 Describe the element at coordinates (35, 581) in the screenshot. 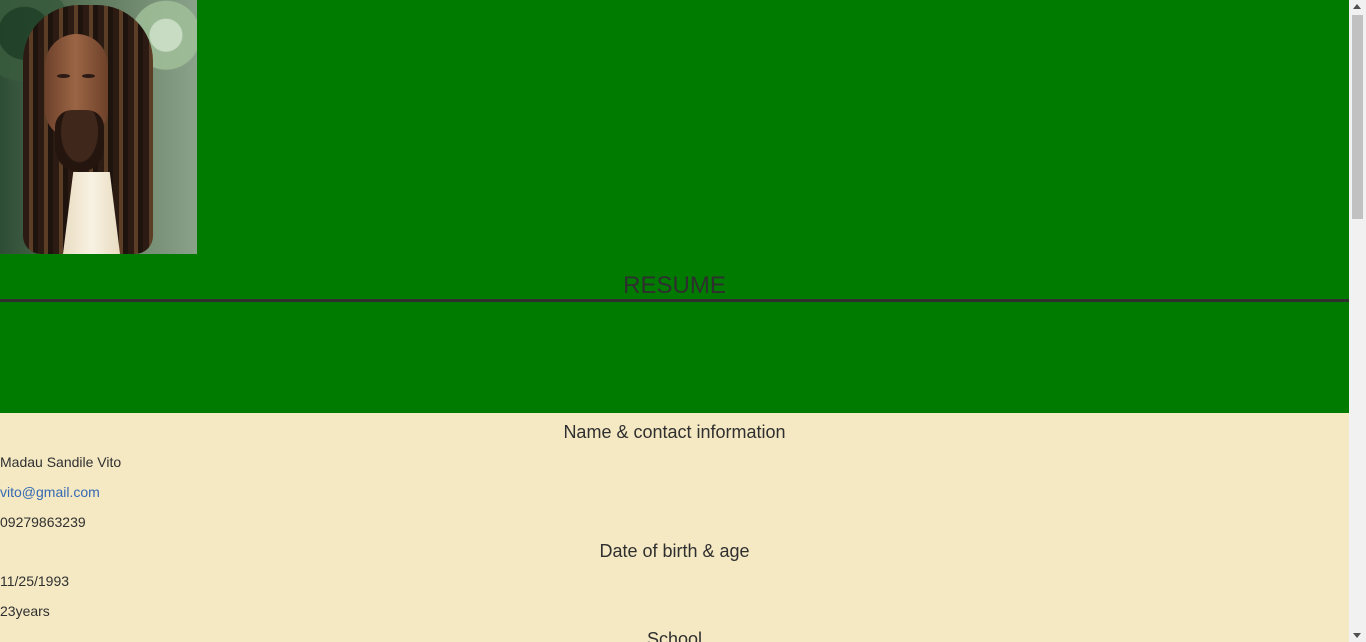

I see `birth-date: 11/25/1993` at that location.